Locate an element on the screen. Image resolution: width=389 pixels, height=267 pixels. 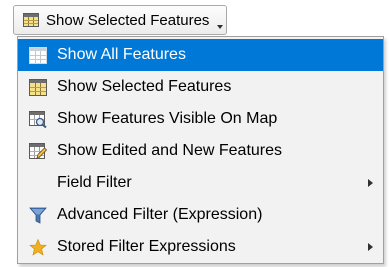
menu-item-show-edited-and-new-features: Show Edited and New Features is located at coordinates (200, 151).